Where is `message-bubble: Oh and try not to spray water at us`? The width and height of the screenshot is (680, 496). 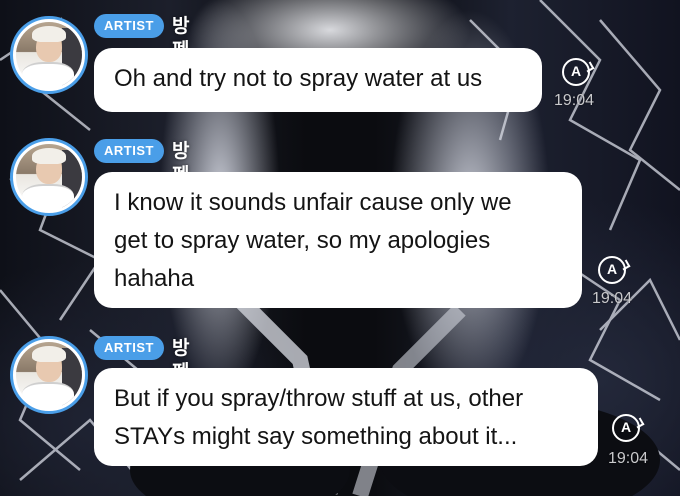 message-bubble: Oh and try not to spray water at us is located at coordinates (318, 80).